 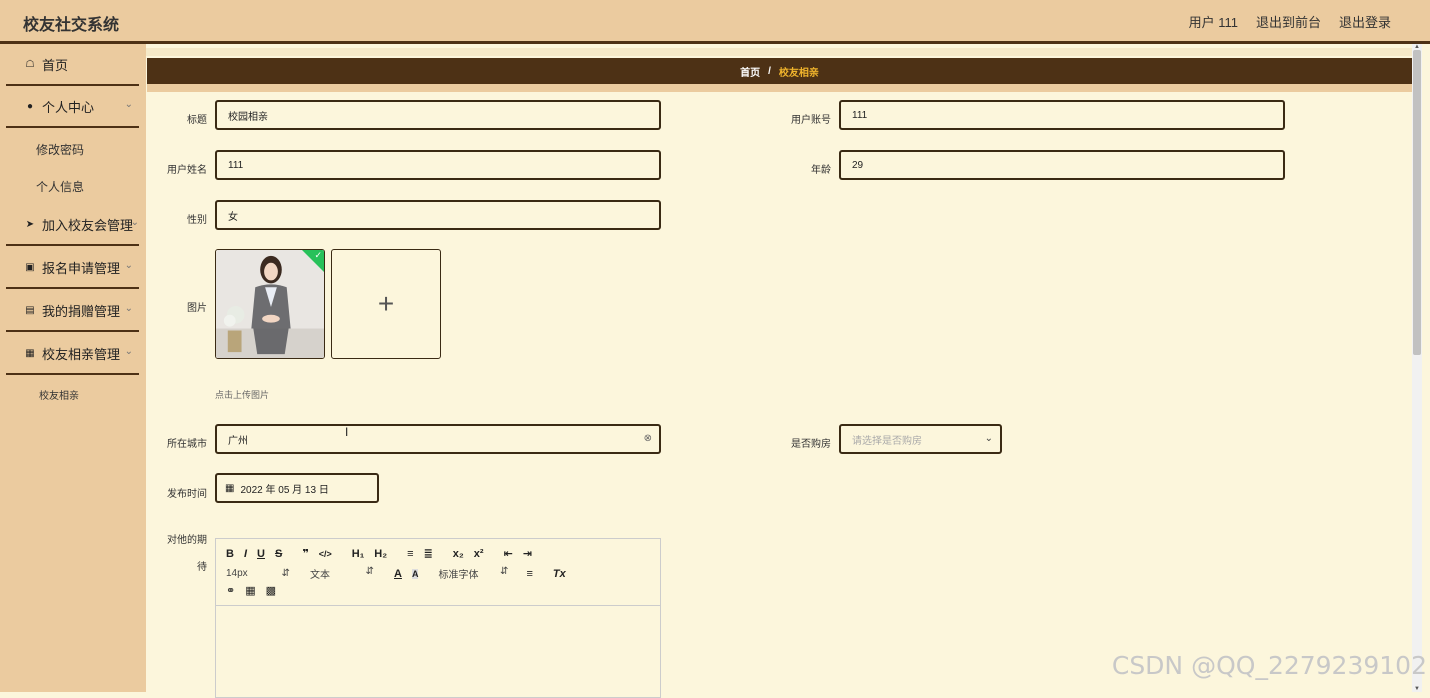 I want to click on sidebar-item-label: 个人中心, so click(x=68, y=107).